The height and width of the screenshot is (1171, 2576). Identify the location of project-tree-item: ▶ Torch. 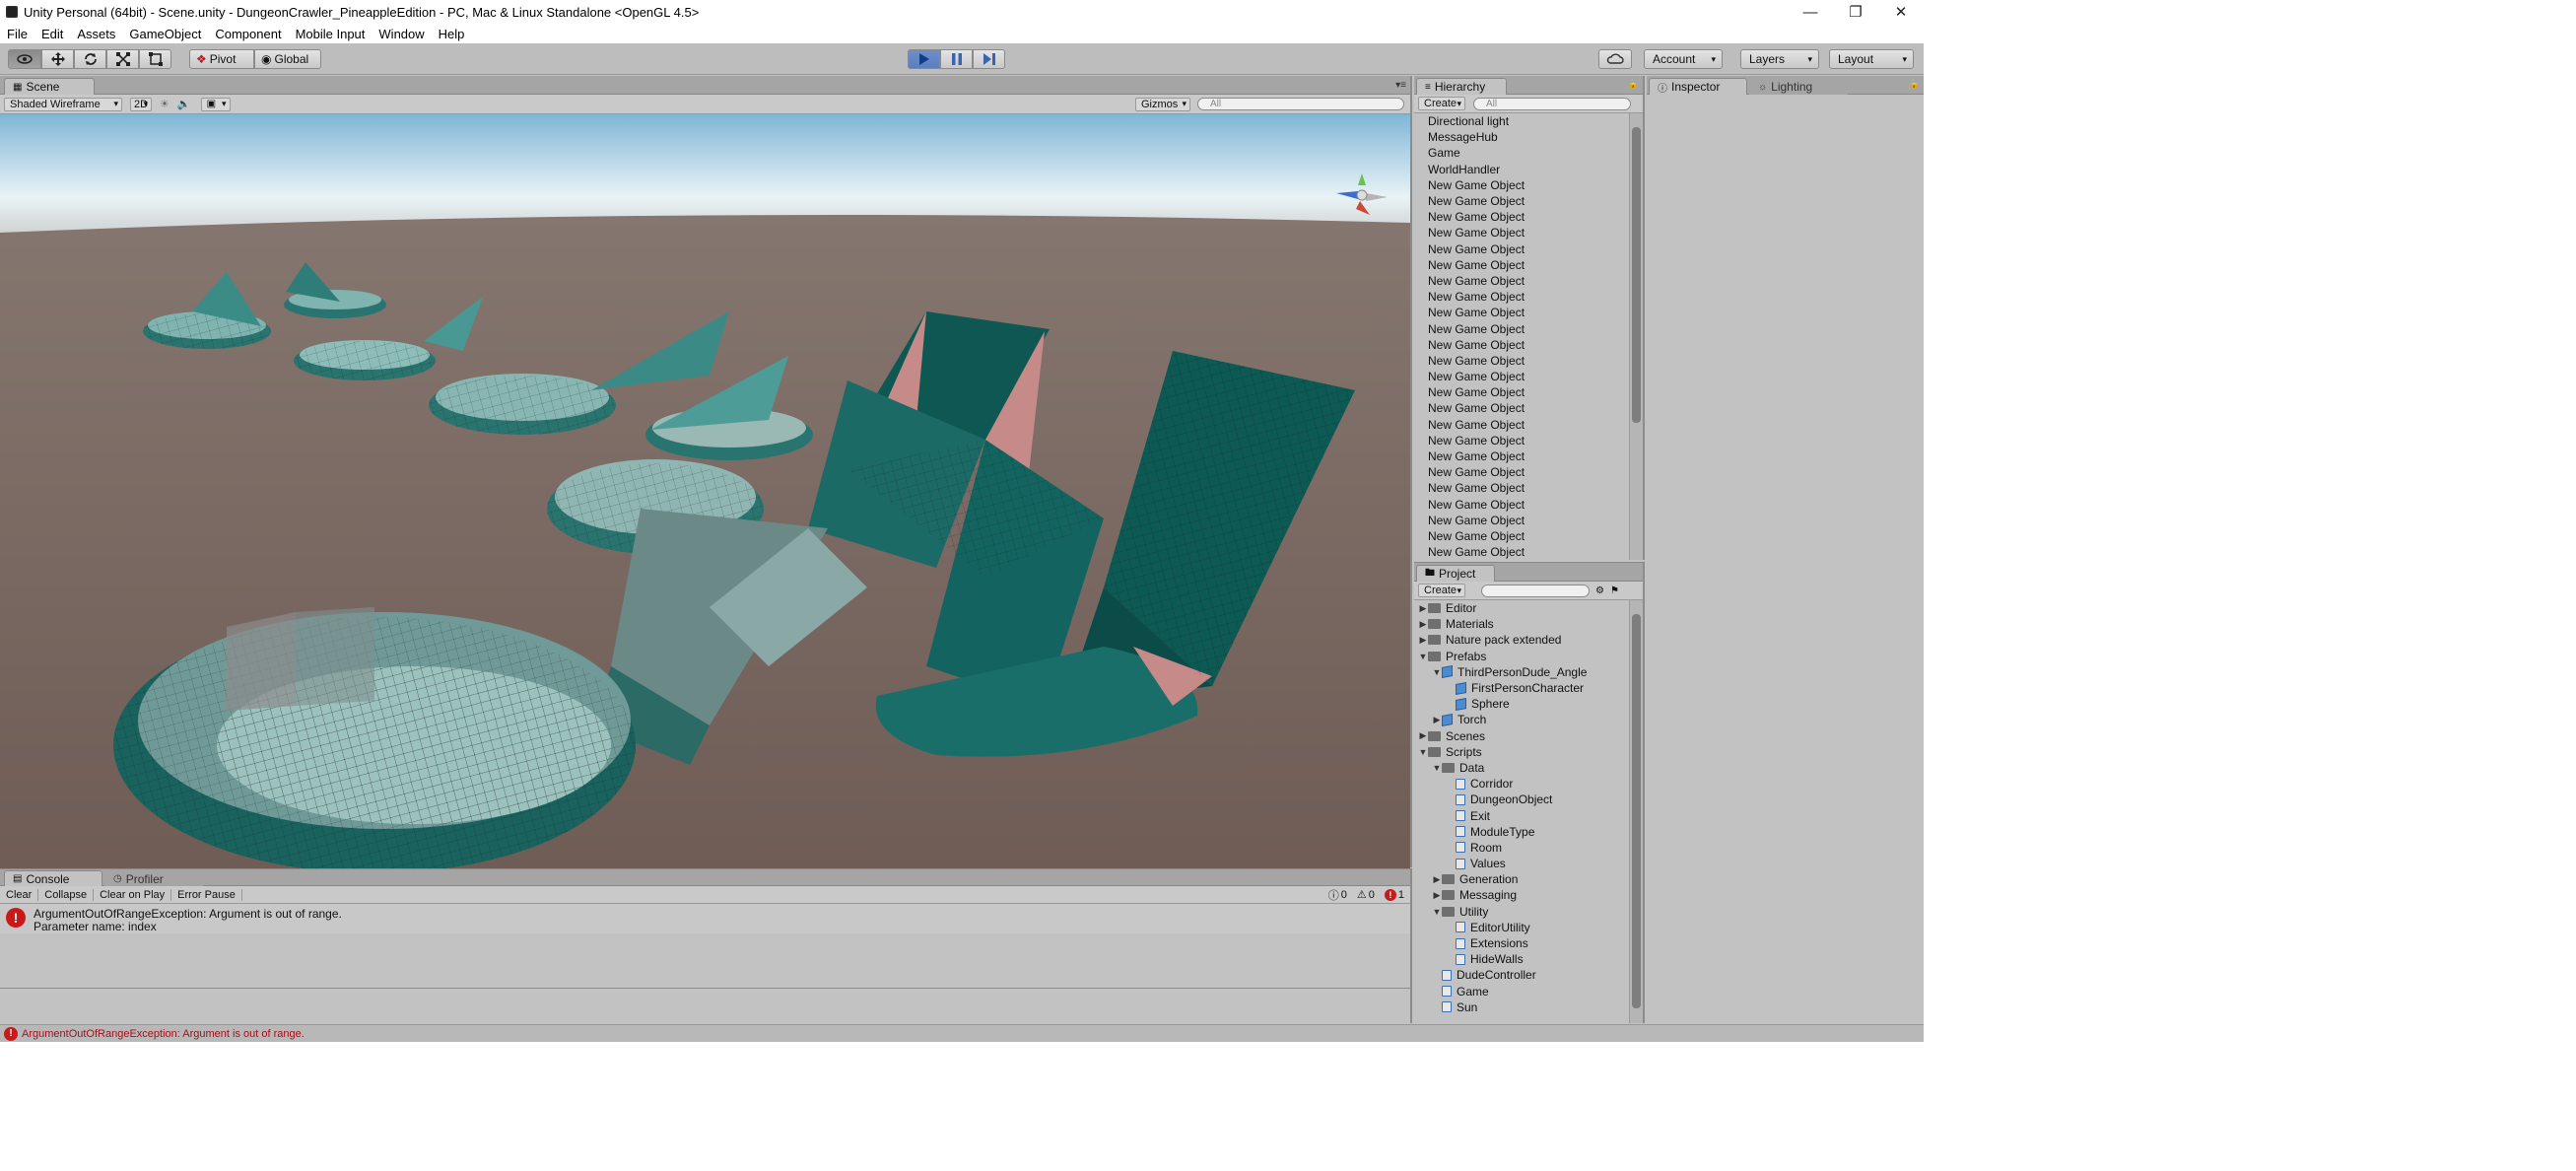
(1521, 719).